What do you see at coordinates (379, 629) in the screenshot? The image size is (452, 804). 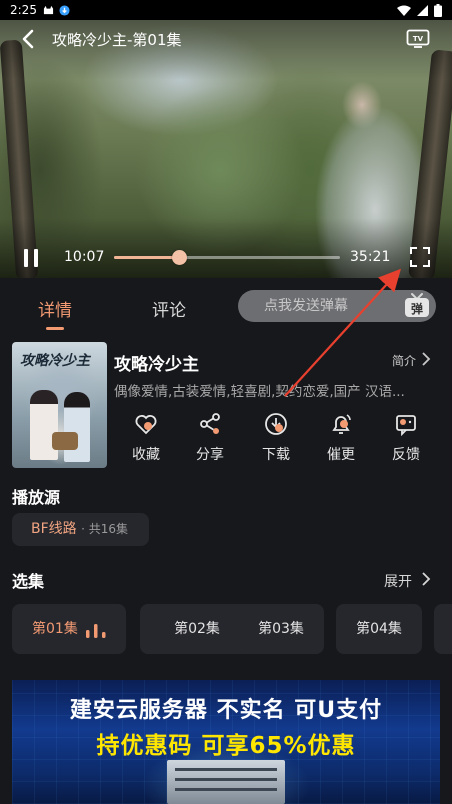 I see `episode-item-04: 第04集` at bounding box center [379, 629].